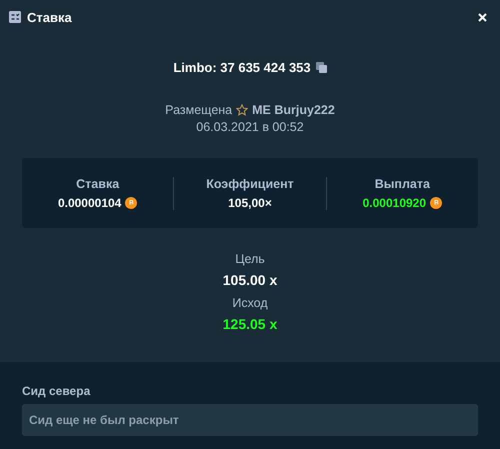  Describe the element at coordinates (250, 127) in the screenshot. I see `bet-date: 06.03.2021 в 00:52` at that location.